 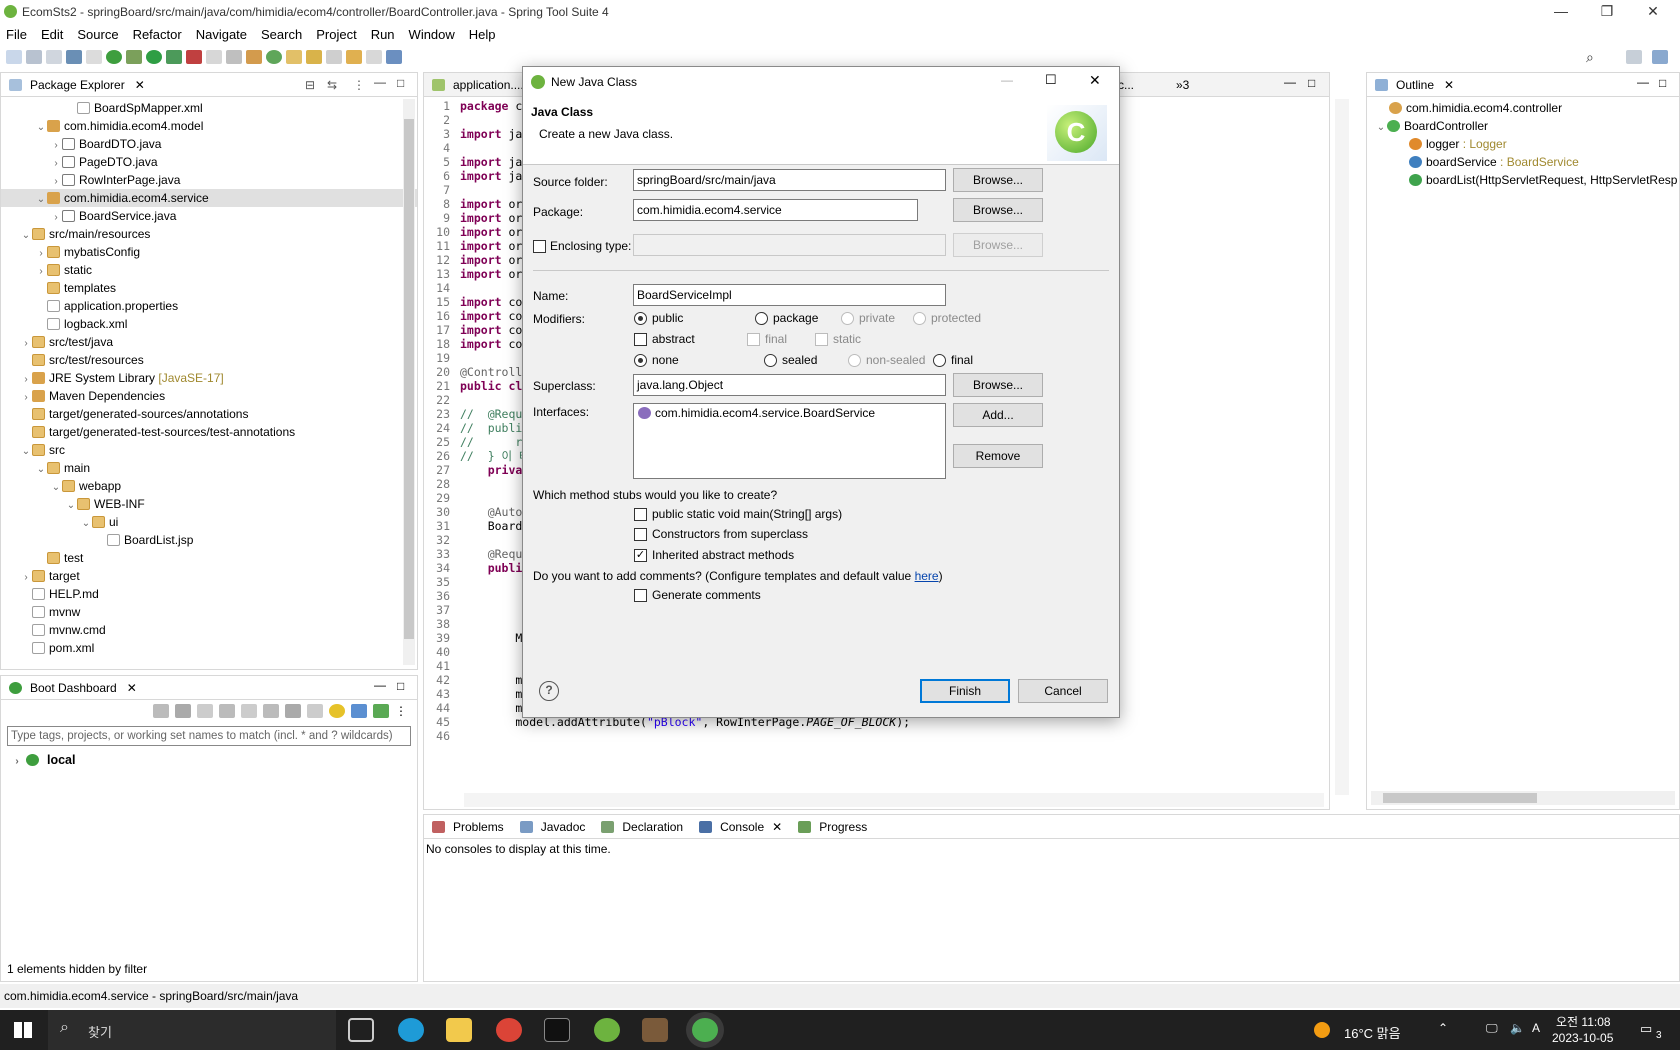 I want to click on add-icon, so click(x=381, y=711).